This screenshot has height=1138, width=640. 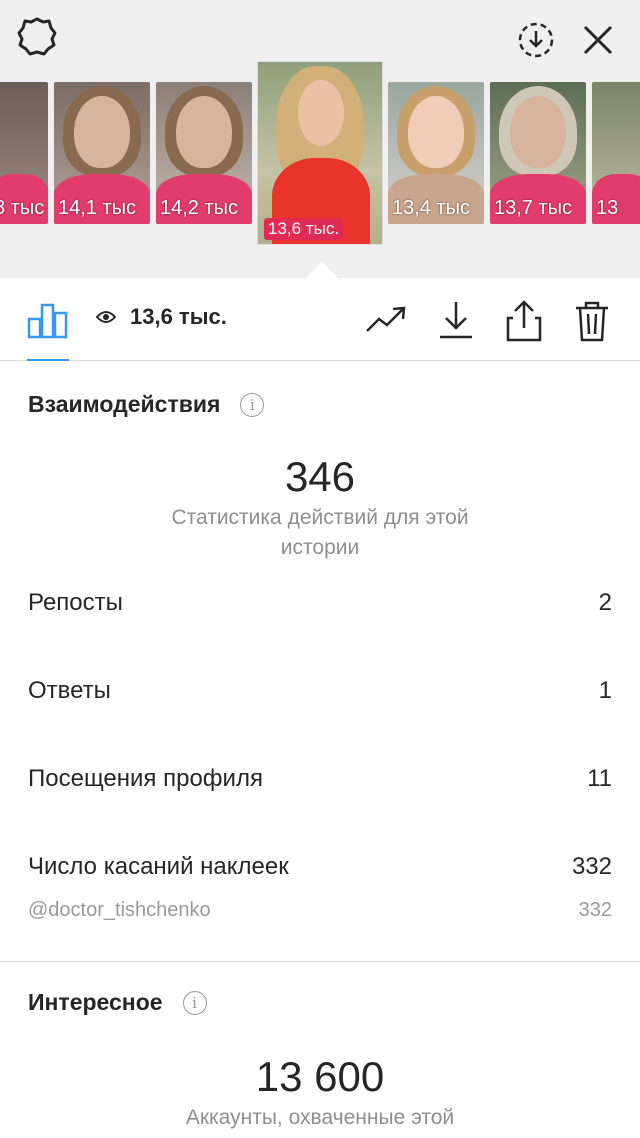 What do you see at coordinates (204, 153) in the screenshot?
I see `story-thumbnail: 14,2 тыс` at bounding box center [204, 153].